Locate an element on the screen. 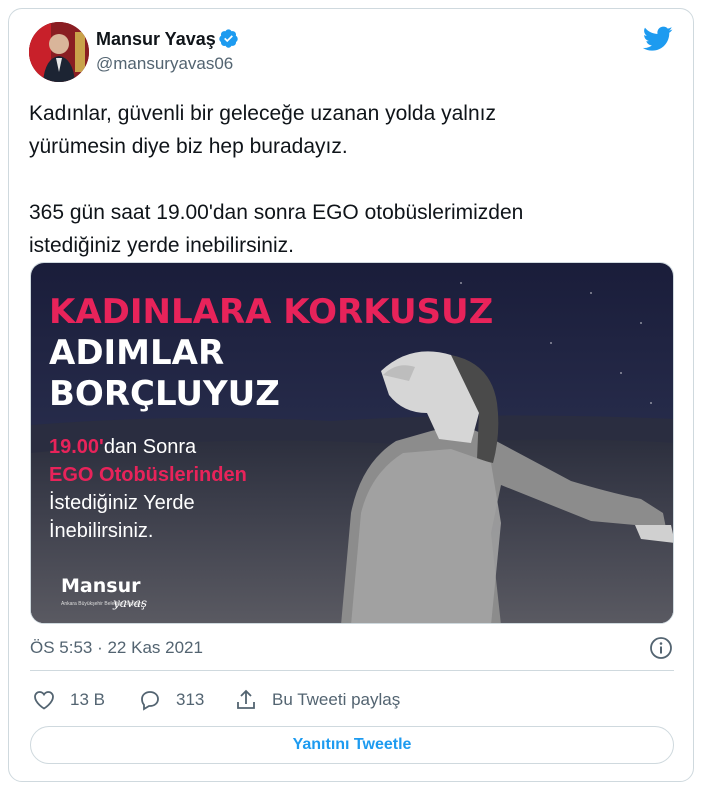  media-headline-1: KADINLARA KORKUSUZ is located at coordinates (271, 312).